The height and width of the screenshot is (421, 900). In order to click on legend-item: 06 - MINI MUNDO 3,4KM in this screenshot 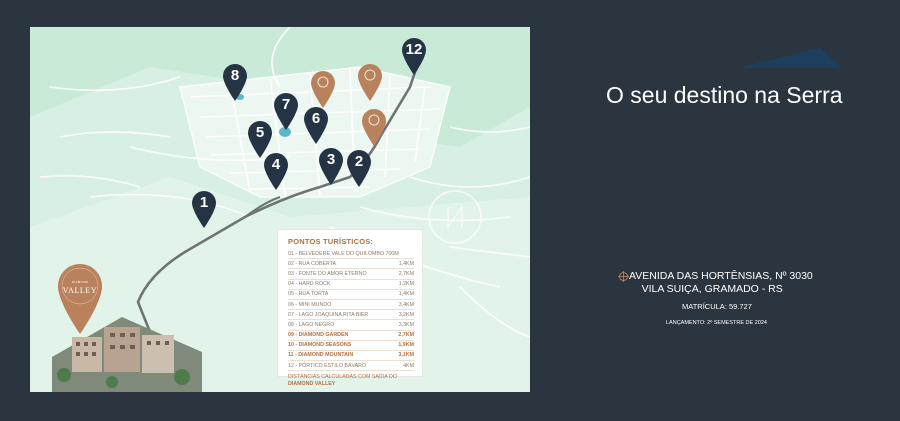, I will do `click(351, 305)`.